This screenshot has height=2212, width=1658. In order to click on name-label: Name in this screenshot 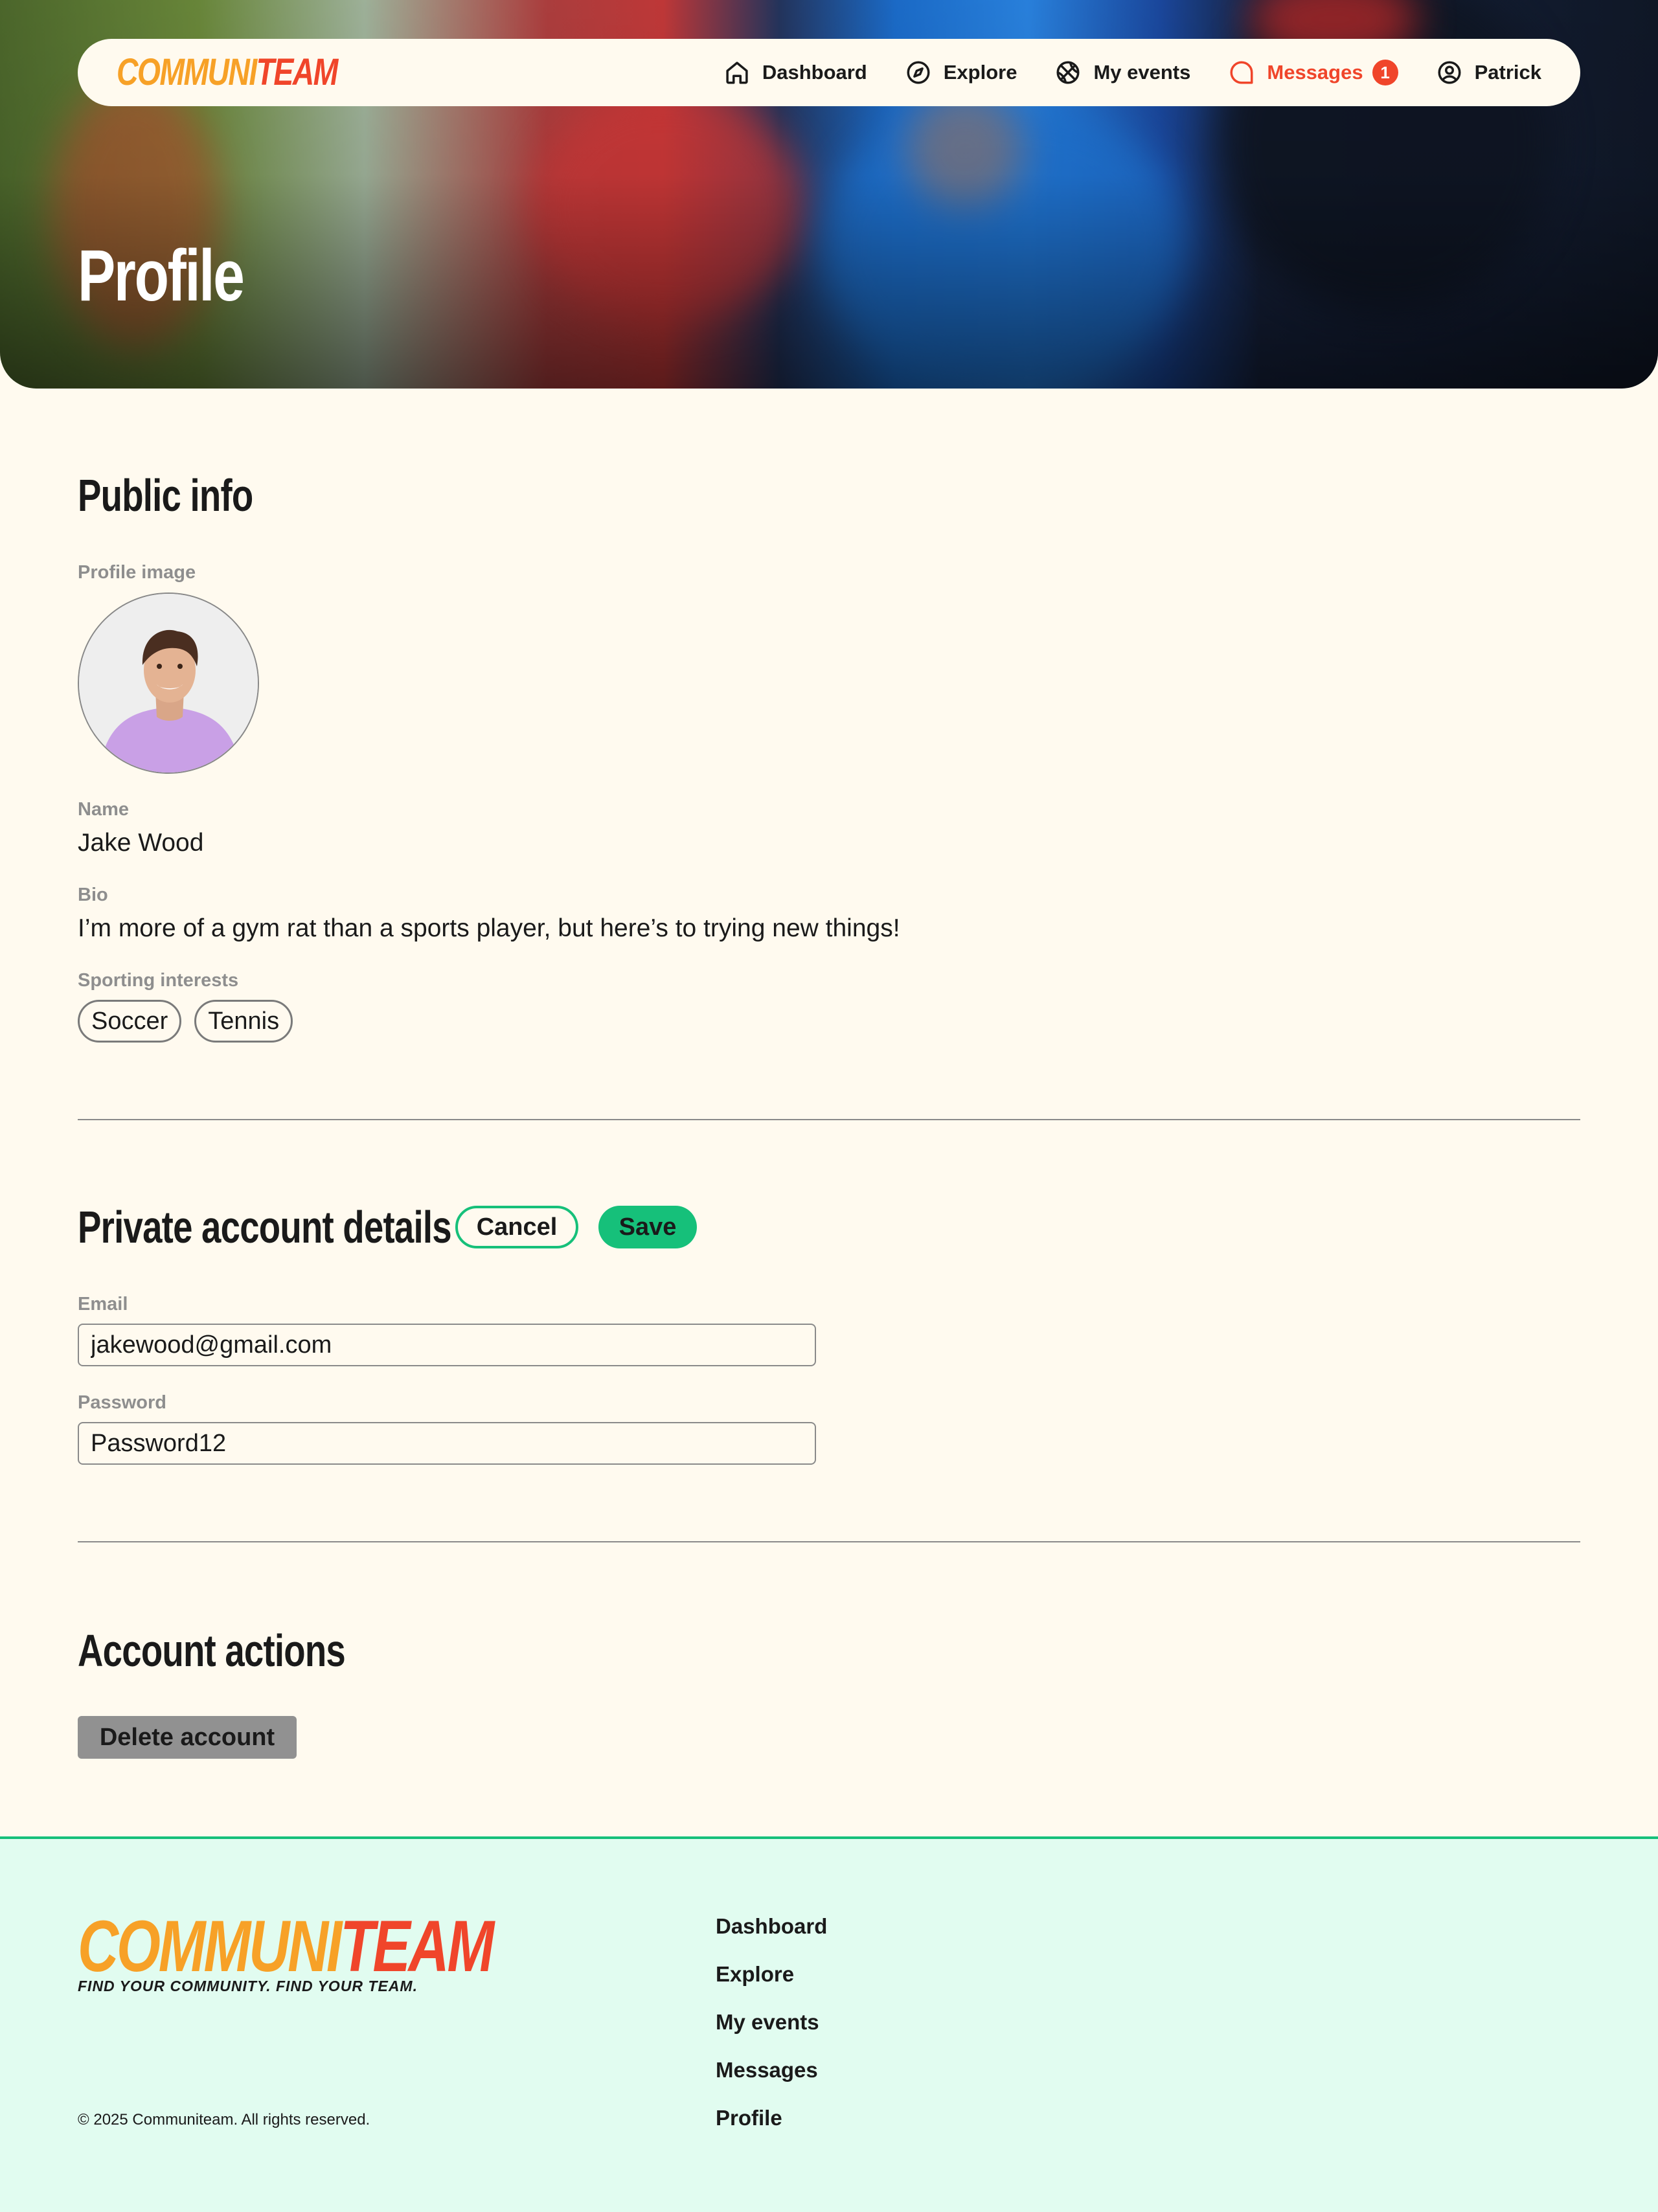, I will do `click(103, 810)`.